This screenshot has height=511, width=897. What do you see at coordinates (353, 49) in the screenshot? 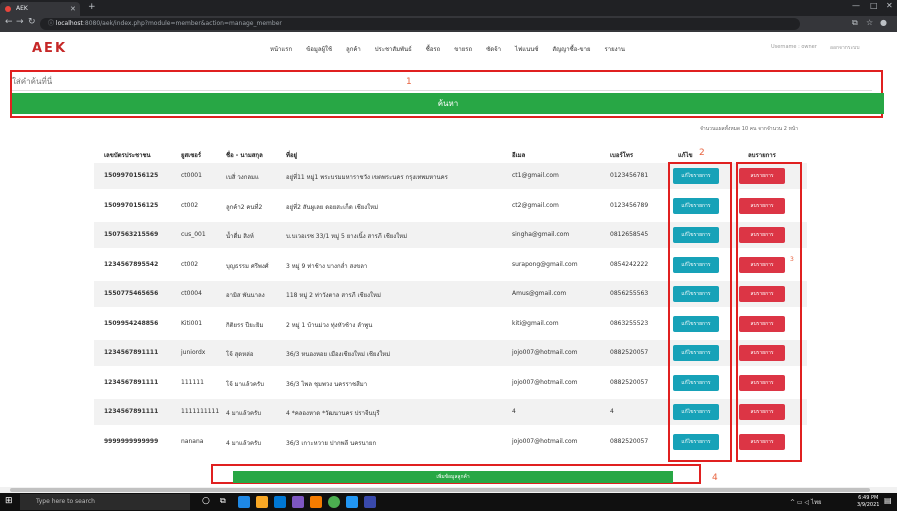
I see `nav-item-customers: ลูกค้า` at bounding box center [353, 49].